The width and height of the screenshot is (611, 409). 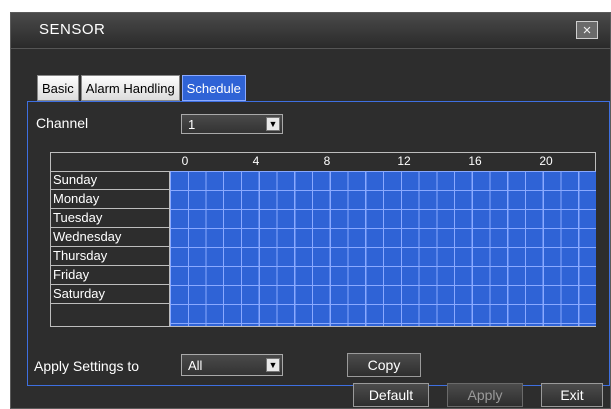 What do you see at coordinates (384, 365) in the screenshot?
I see `copy-button: Copy` at bounding box center [384, 365].